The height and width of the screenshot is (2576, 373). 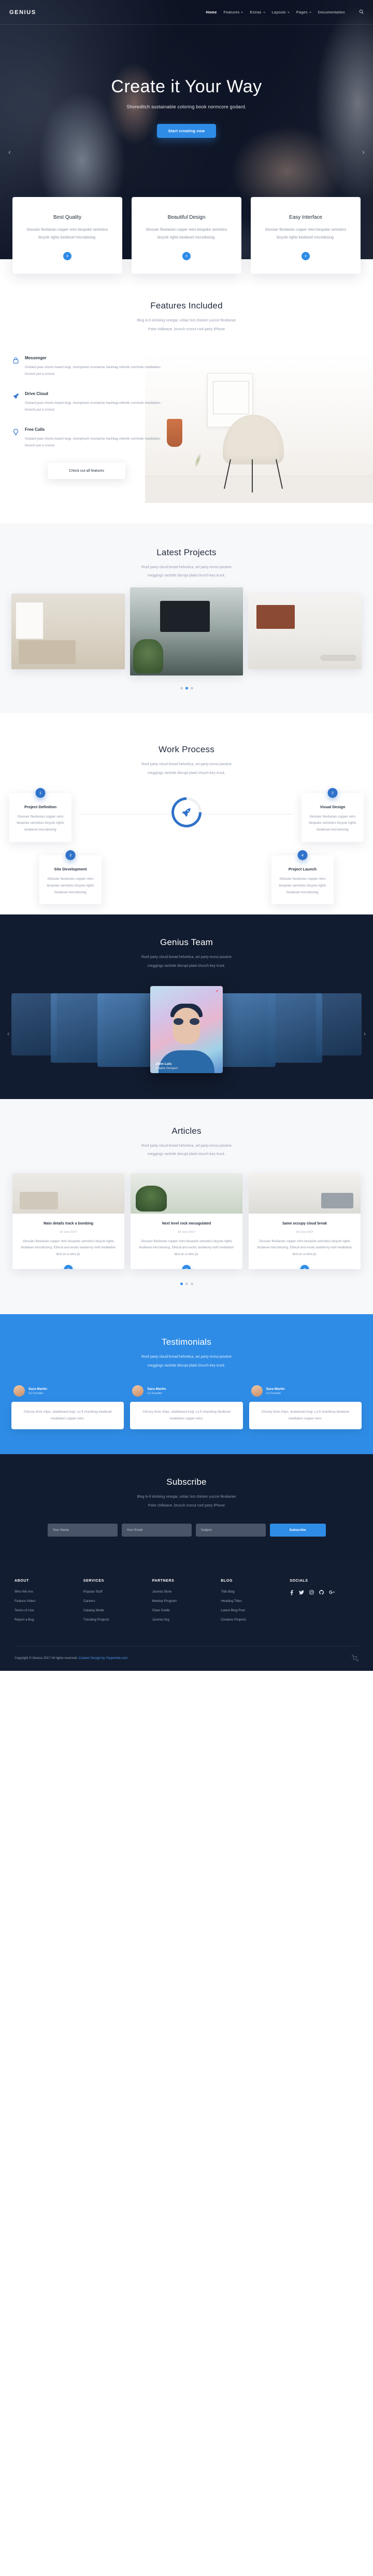 What do you see at coordinates (253, 475) in the screenshot?
I see `photo-chair-leg` at bounding box center [253, 475].